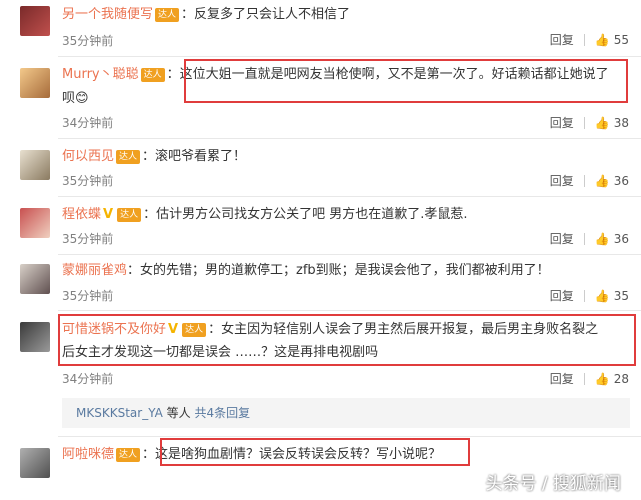  Describe the element at coordinates (612, 379) in the screenshot. I see `like-button: 👍 28` at that location.